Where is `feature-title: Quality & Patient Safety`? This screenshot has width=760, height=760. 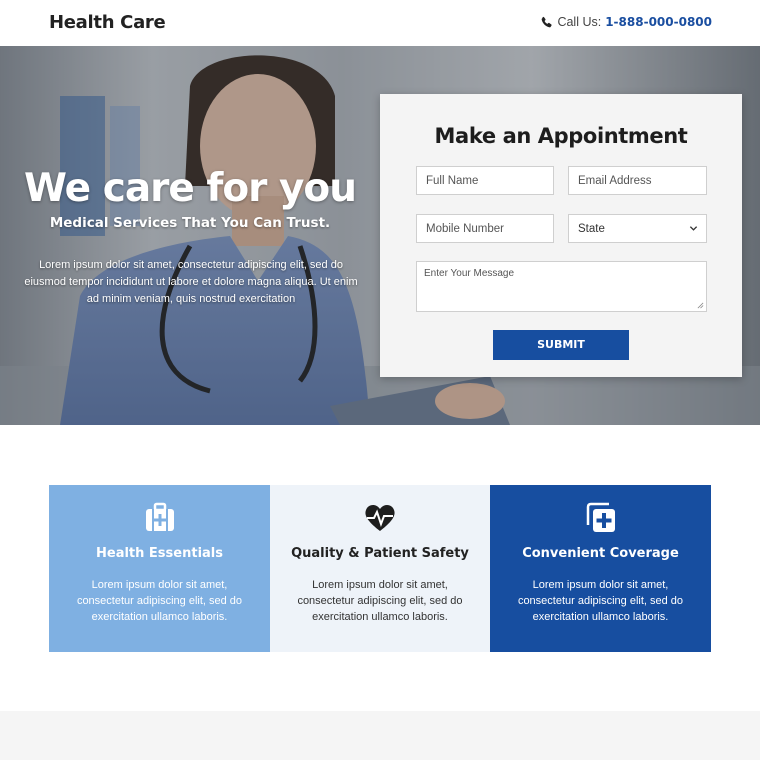
feature-title: Quality & Patient Safety is located at coordinates (380, 553).